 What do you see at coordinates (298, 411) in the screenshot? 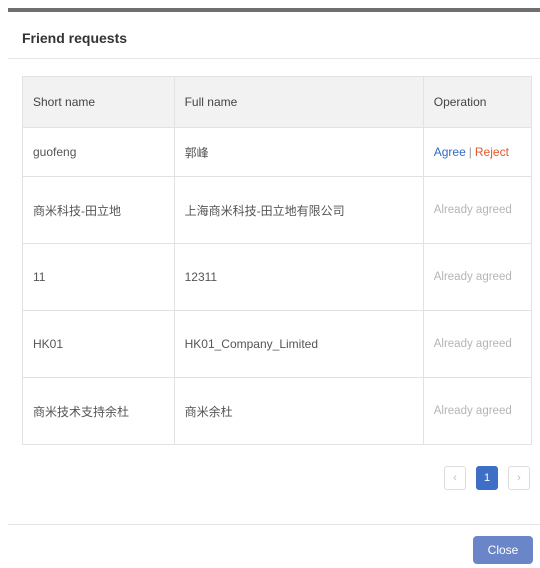
I see `cell-full-name: 商米余杜` at bounding box center [298, 411].